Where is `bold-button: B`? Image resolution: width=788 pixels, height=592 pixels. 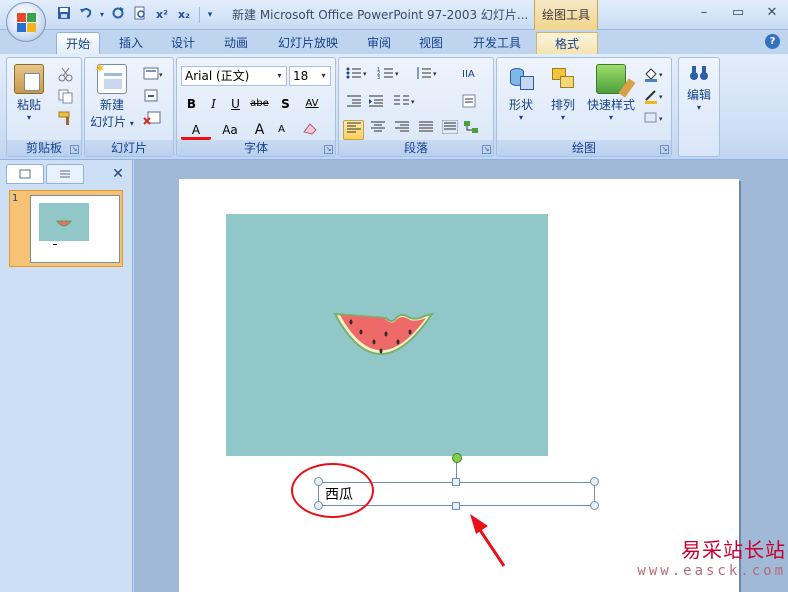 bold-button: B is located at coordinates (191, 104).